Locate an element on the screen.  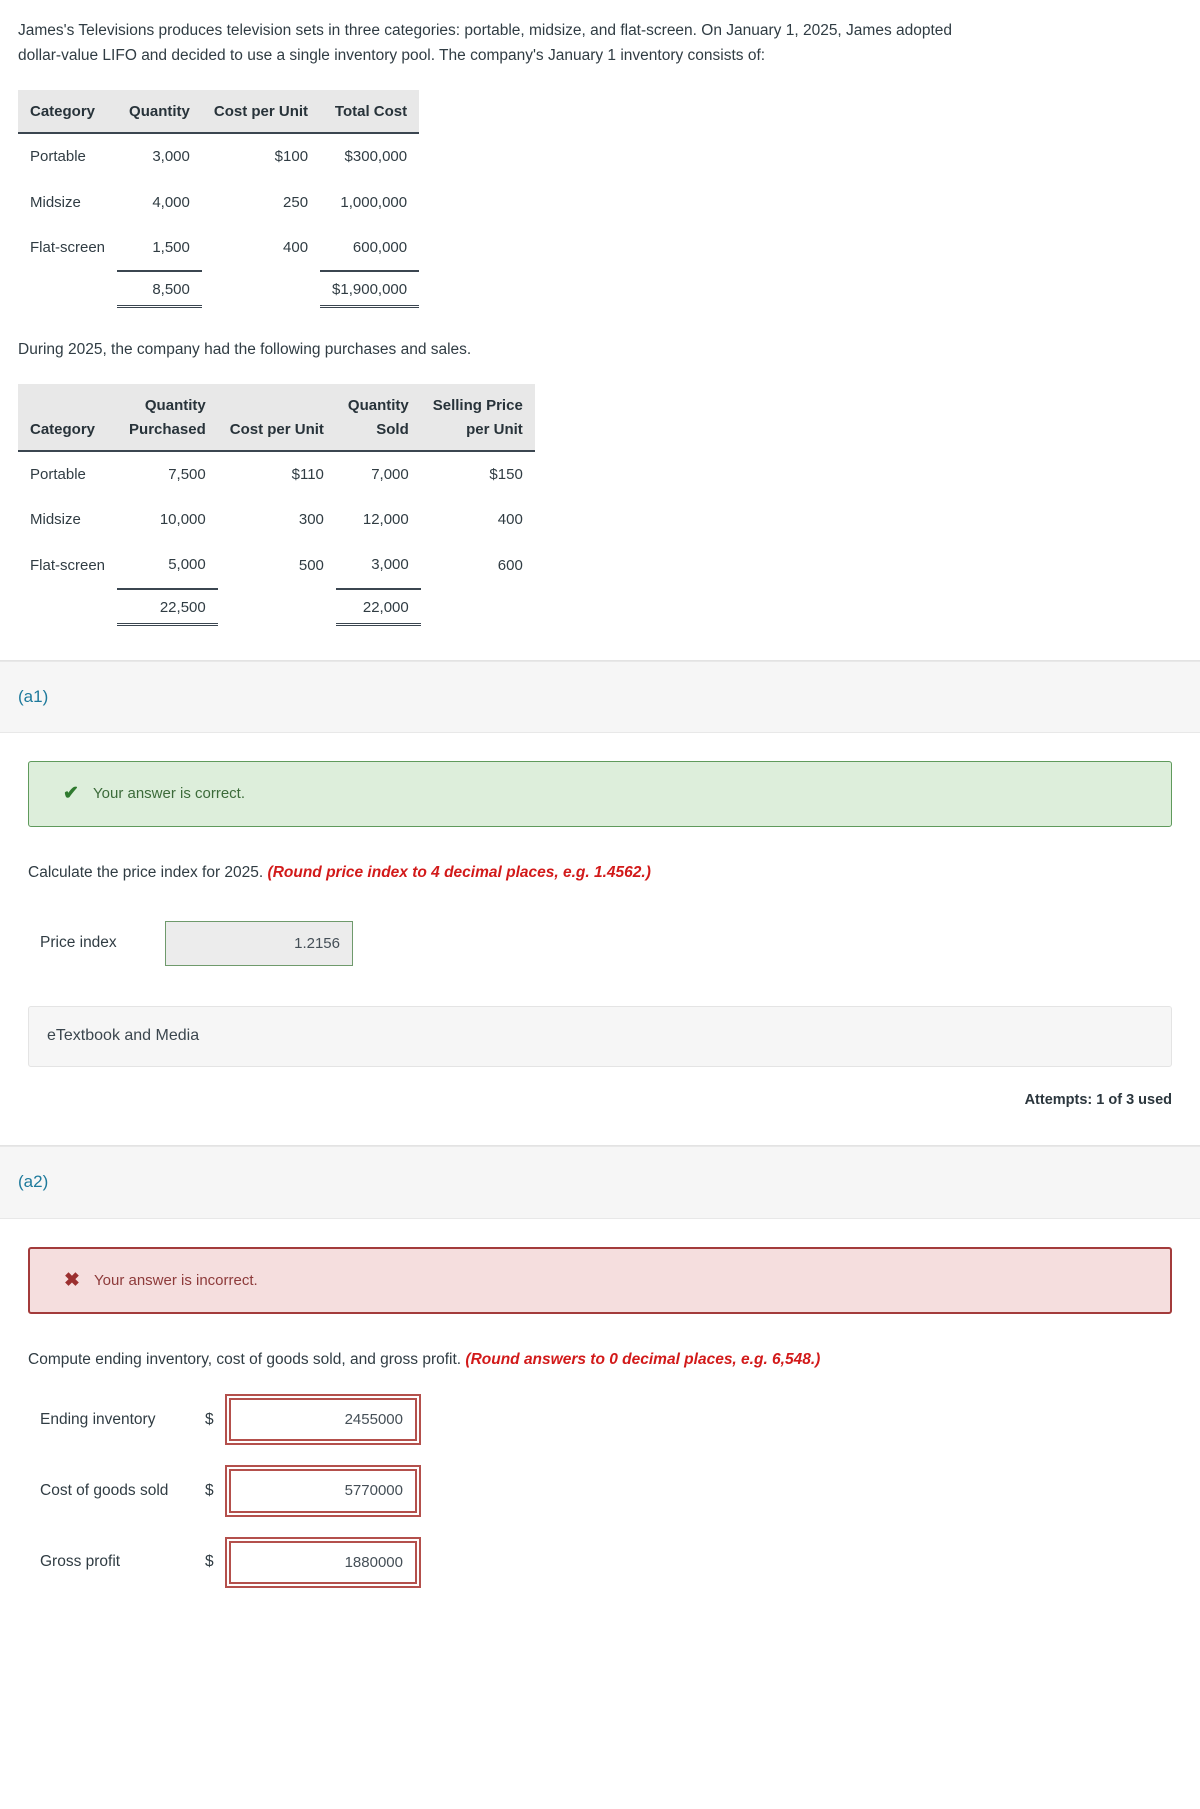
table-total-row: 8,500 $1,900,000 is located at coordinates (219, 289).